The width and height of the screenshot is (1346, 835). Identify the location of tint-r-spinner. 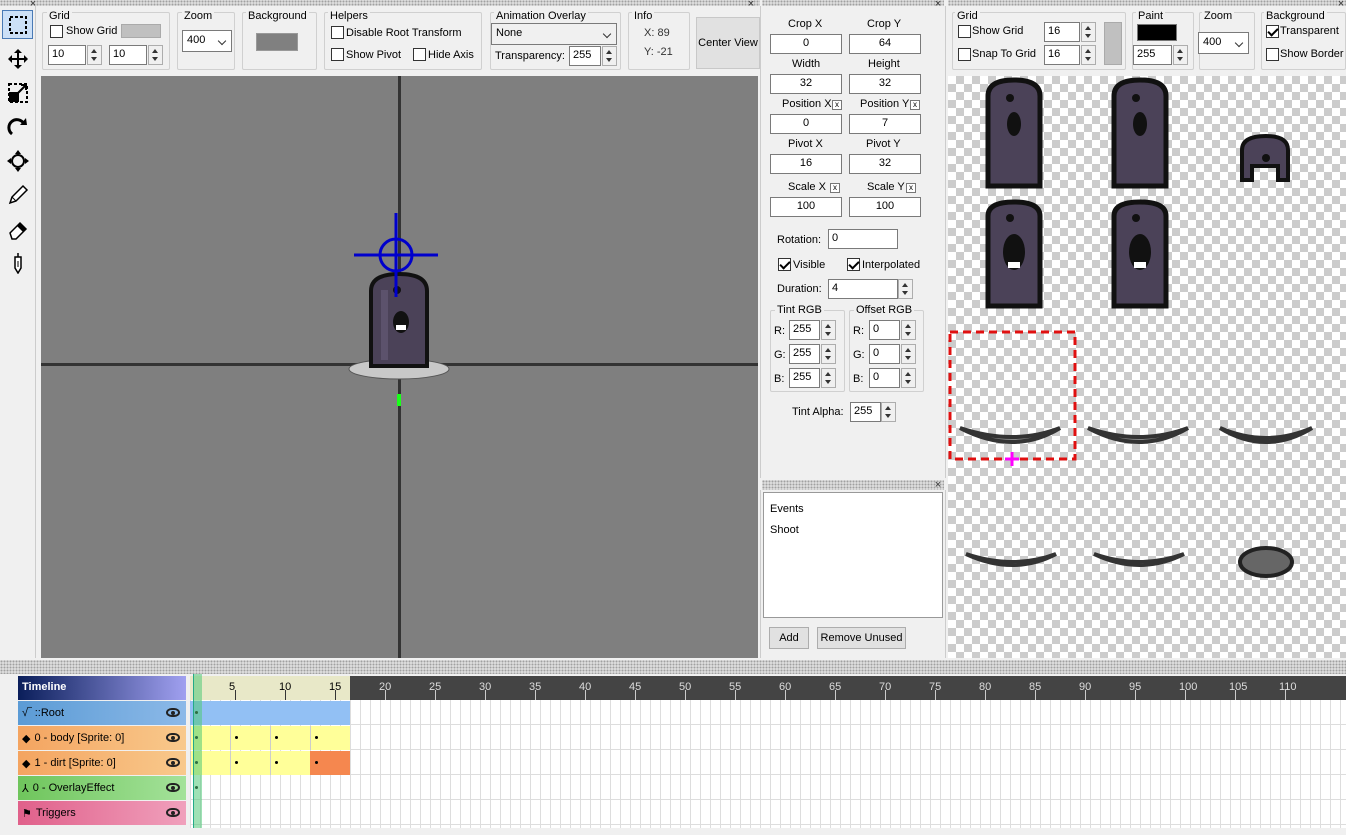
(828, 330).